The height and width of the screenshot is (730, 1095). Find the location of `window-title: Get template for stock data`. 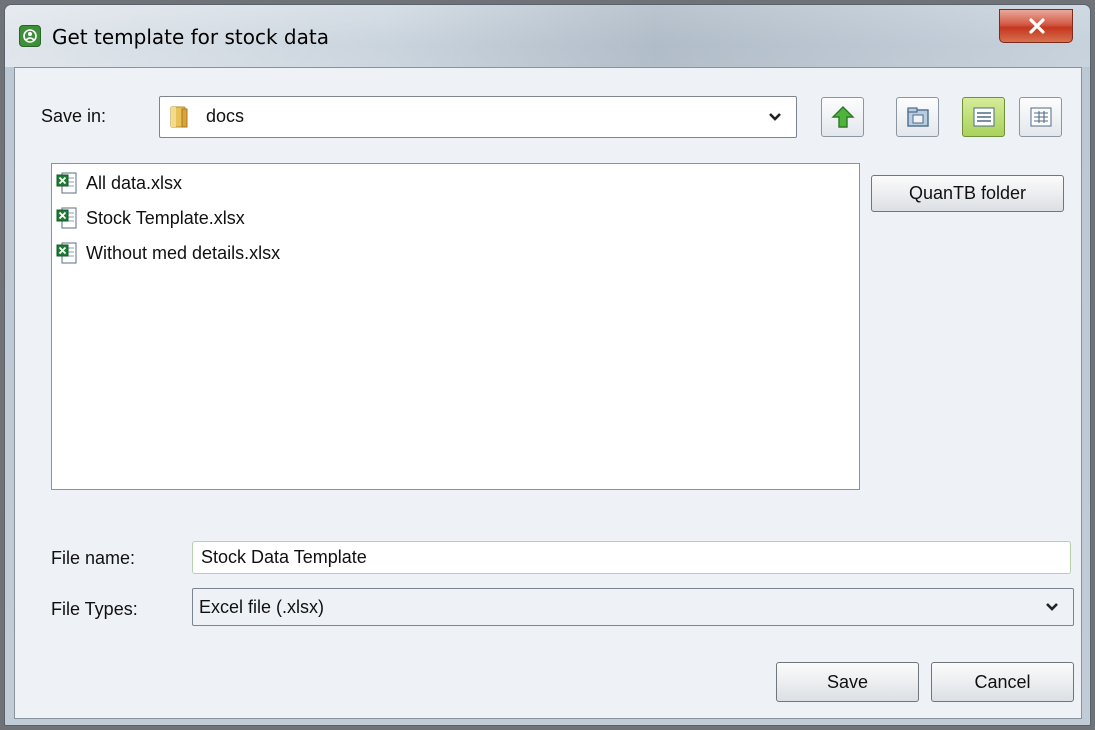

window-title: Get template for stock data is located at coordinates (190, 37).